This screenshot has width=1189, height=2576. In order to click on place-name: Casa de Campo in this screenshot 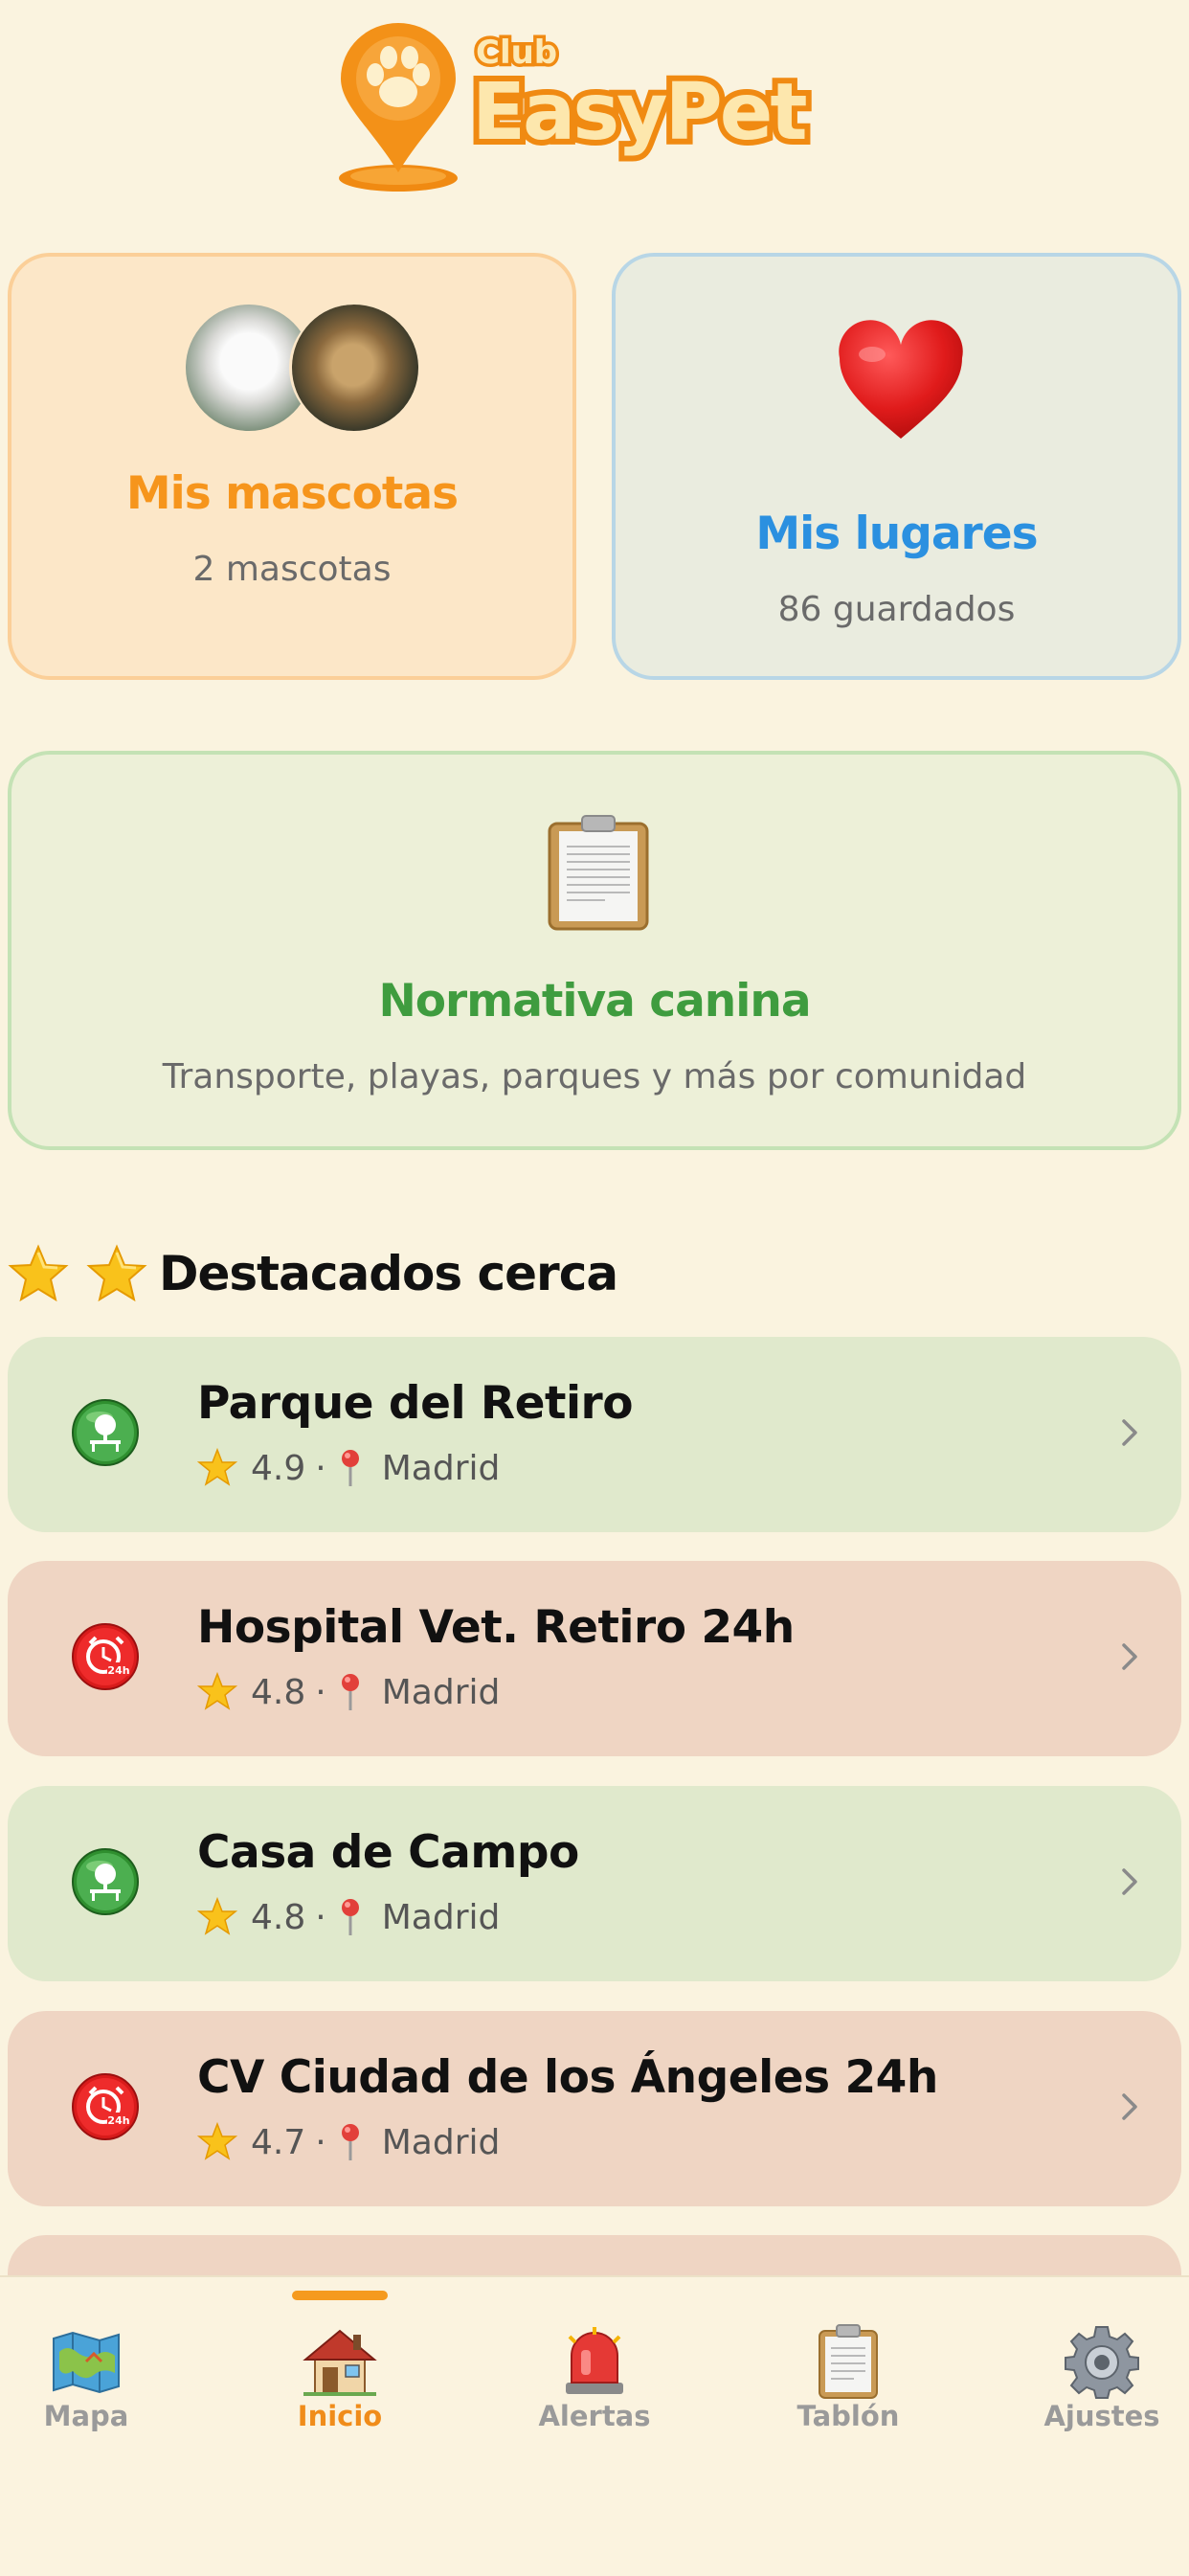, I will do `click(388, 1852)`.